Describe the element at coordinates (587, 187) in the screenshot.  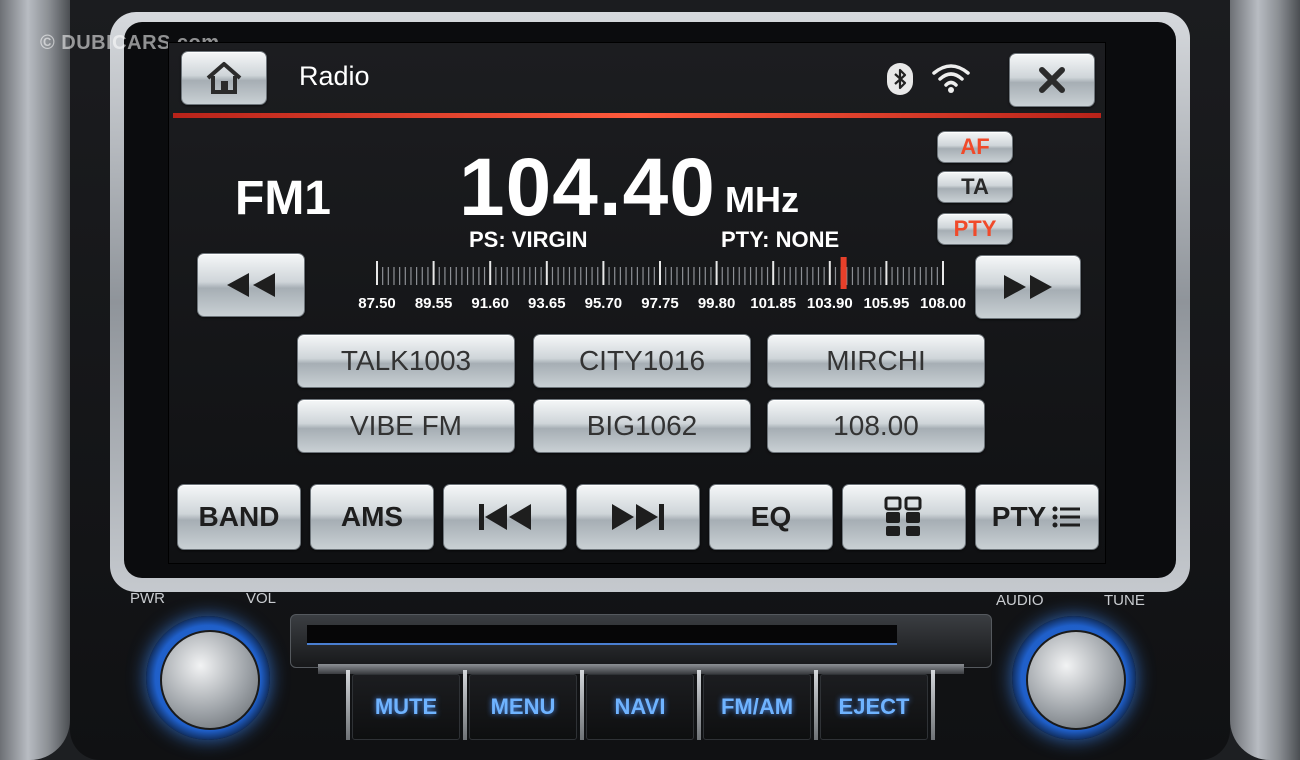
I see `frequency-display: 104.40` at that location.